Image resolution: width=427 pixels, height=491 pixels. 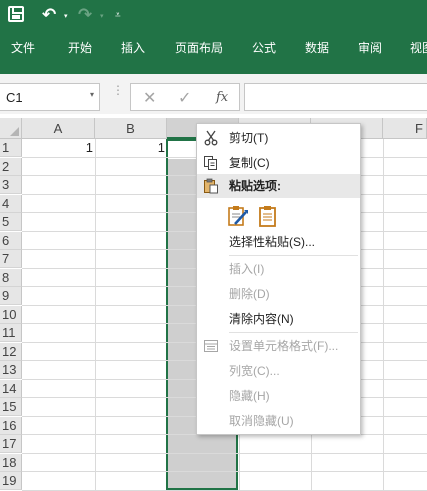 I want to click on row-header-1: 1, so click(x=11, y=148).